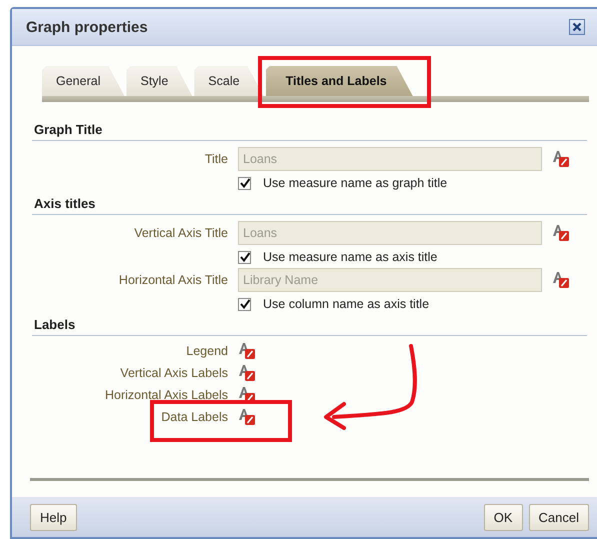  Describe the element at coordinates (229, 81) in the screenshot. I see `tab: Scale` at that location.